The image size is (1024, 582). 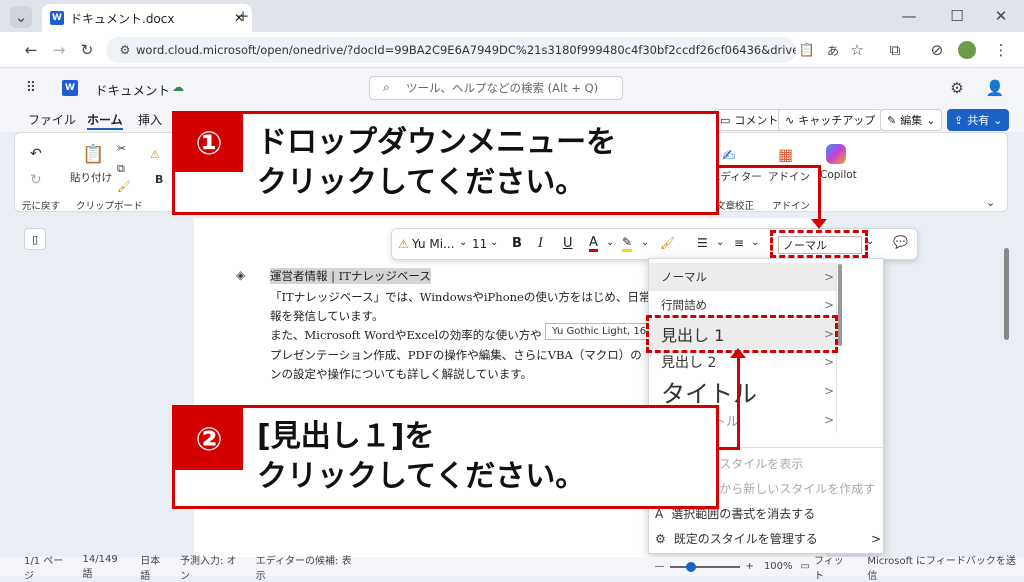 What do you see at coordinates (401, 374) in the screenshot?
I see `document-line: ンの設定や操作についても詳しく解説しています。` at bounding box center [401, 374].